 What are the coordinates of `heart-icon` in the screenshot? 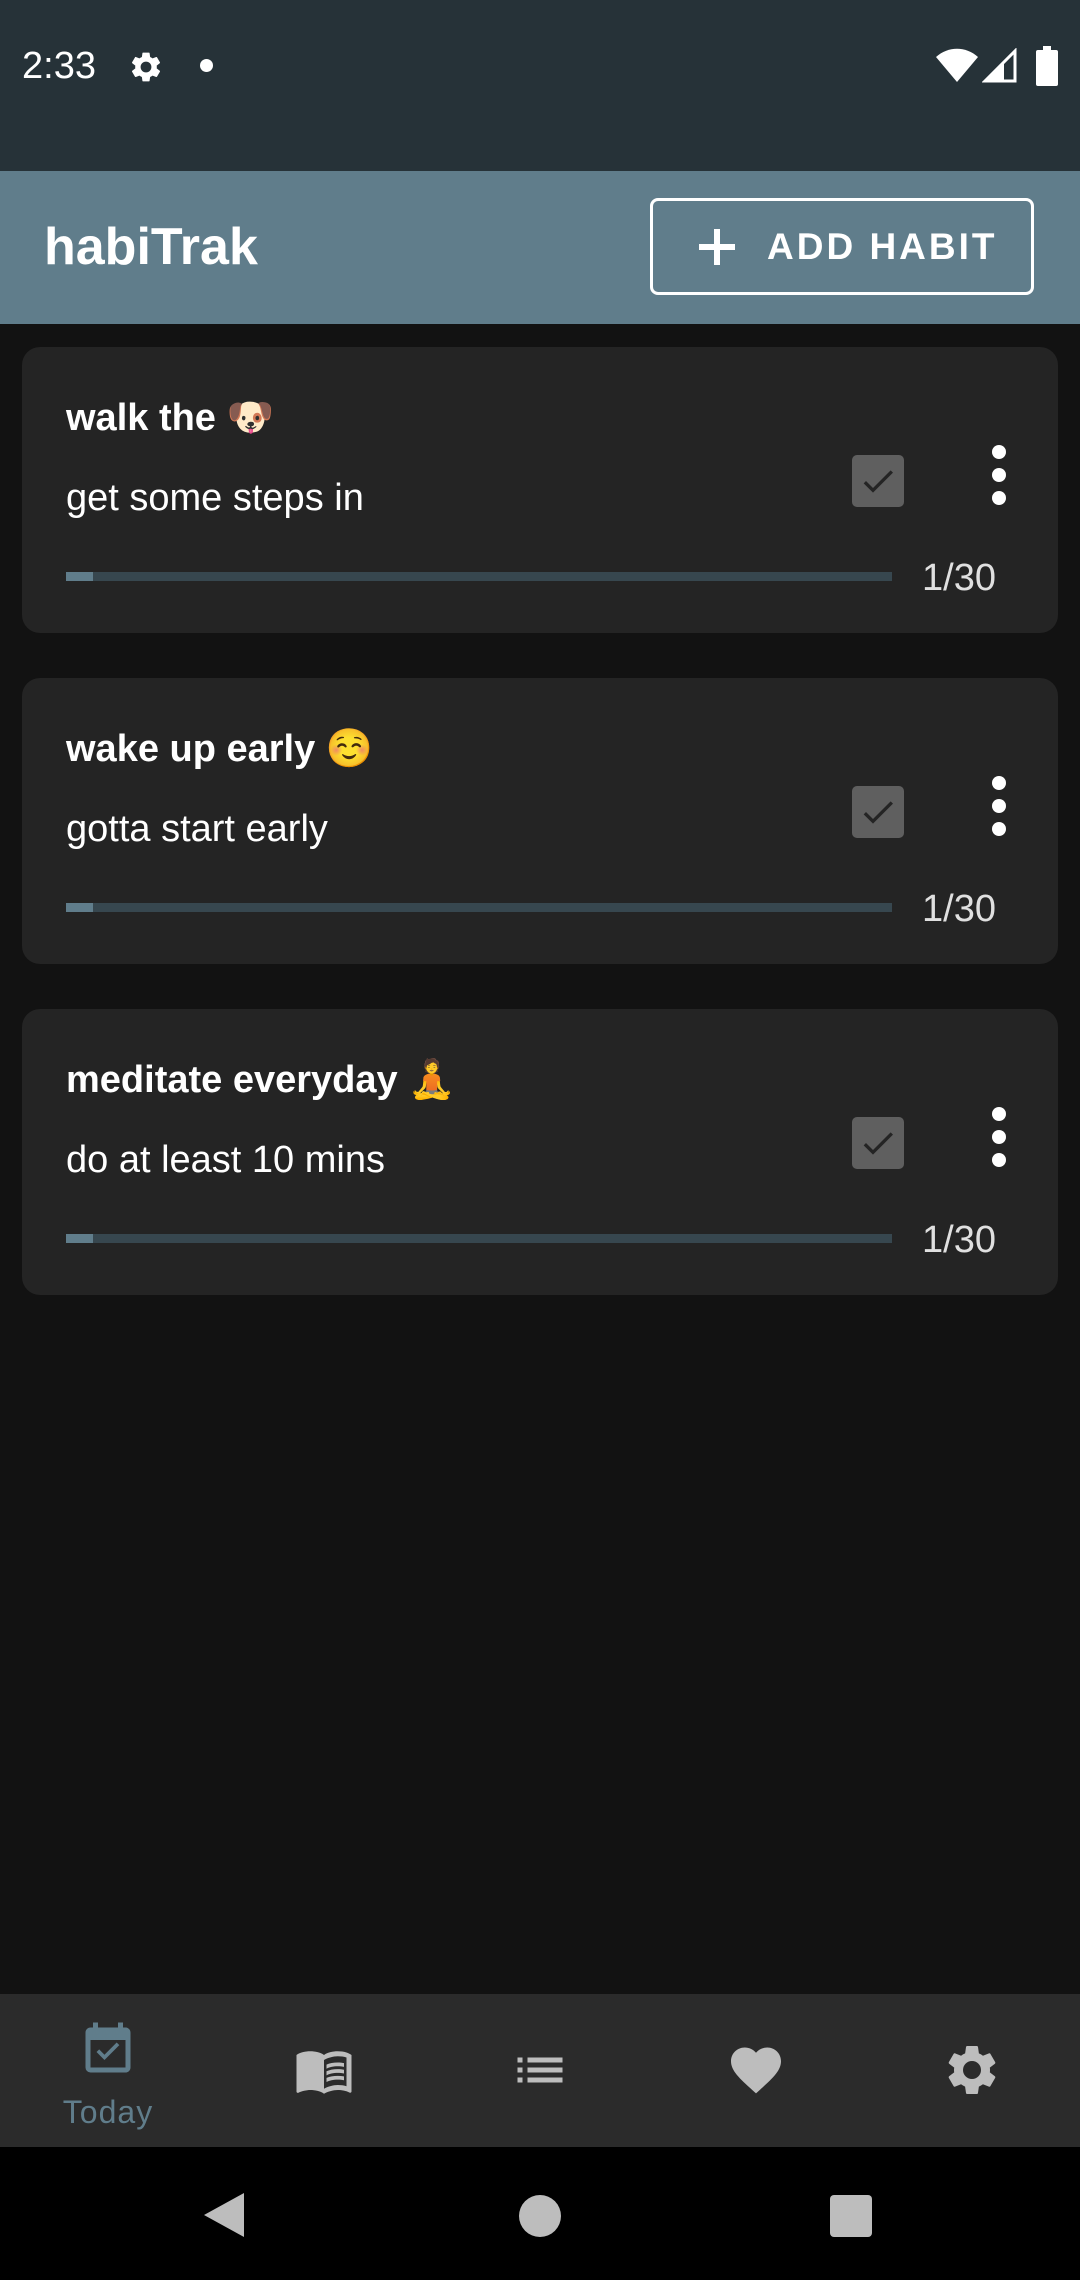 It's located at (756, 2070).